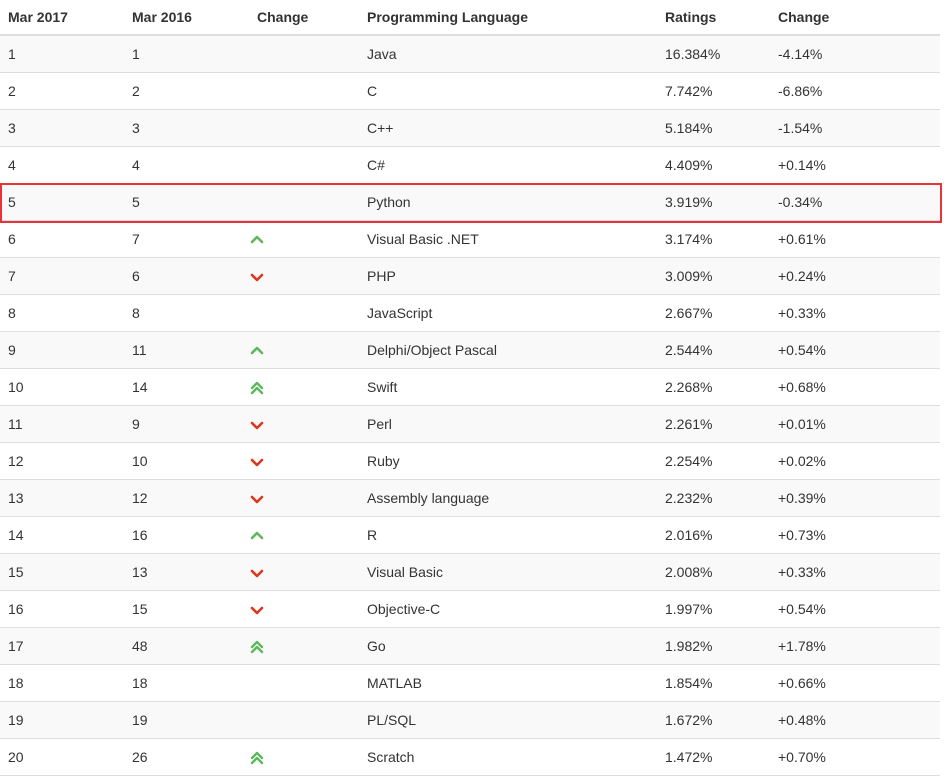 This screenshot has height=779, width=944. I want to click on language-cell: Python, so click(508, 202).